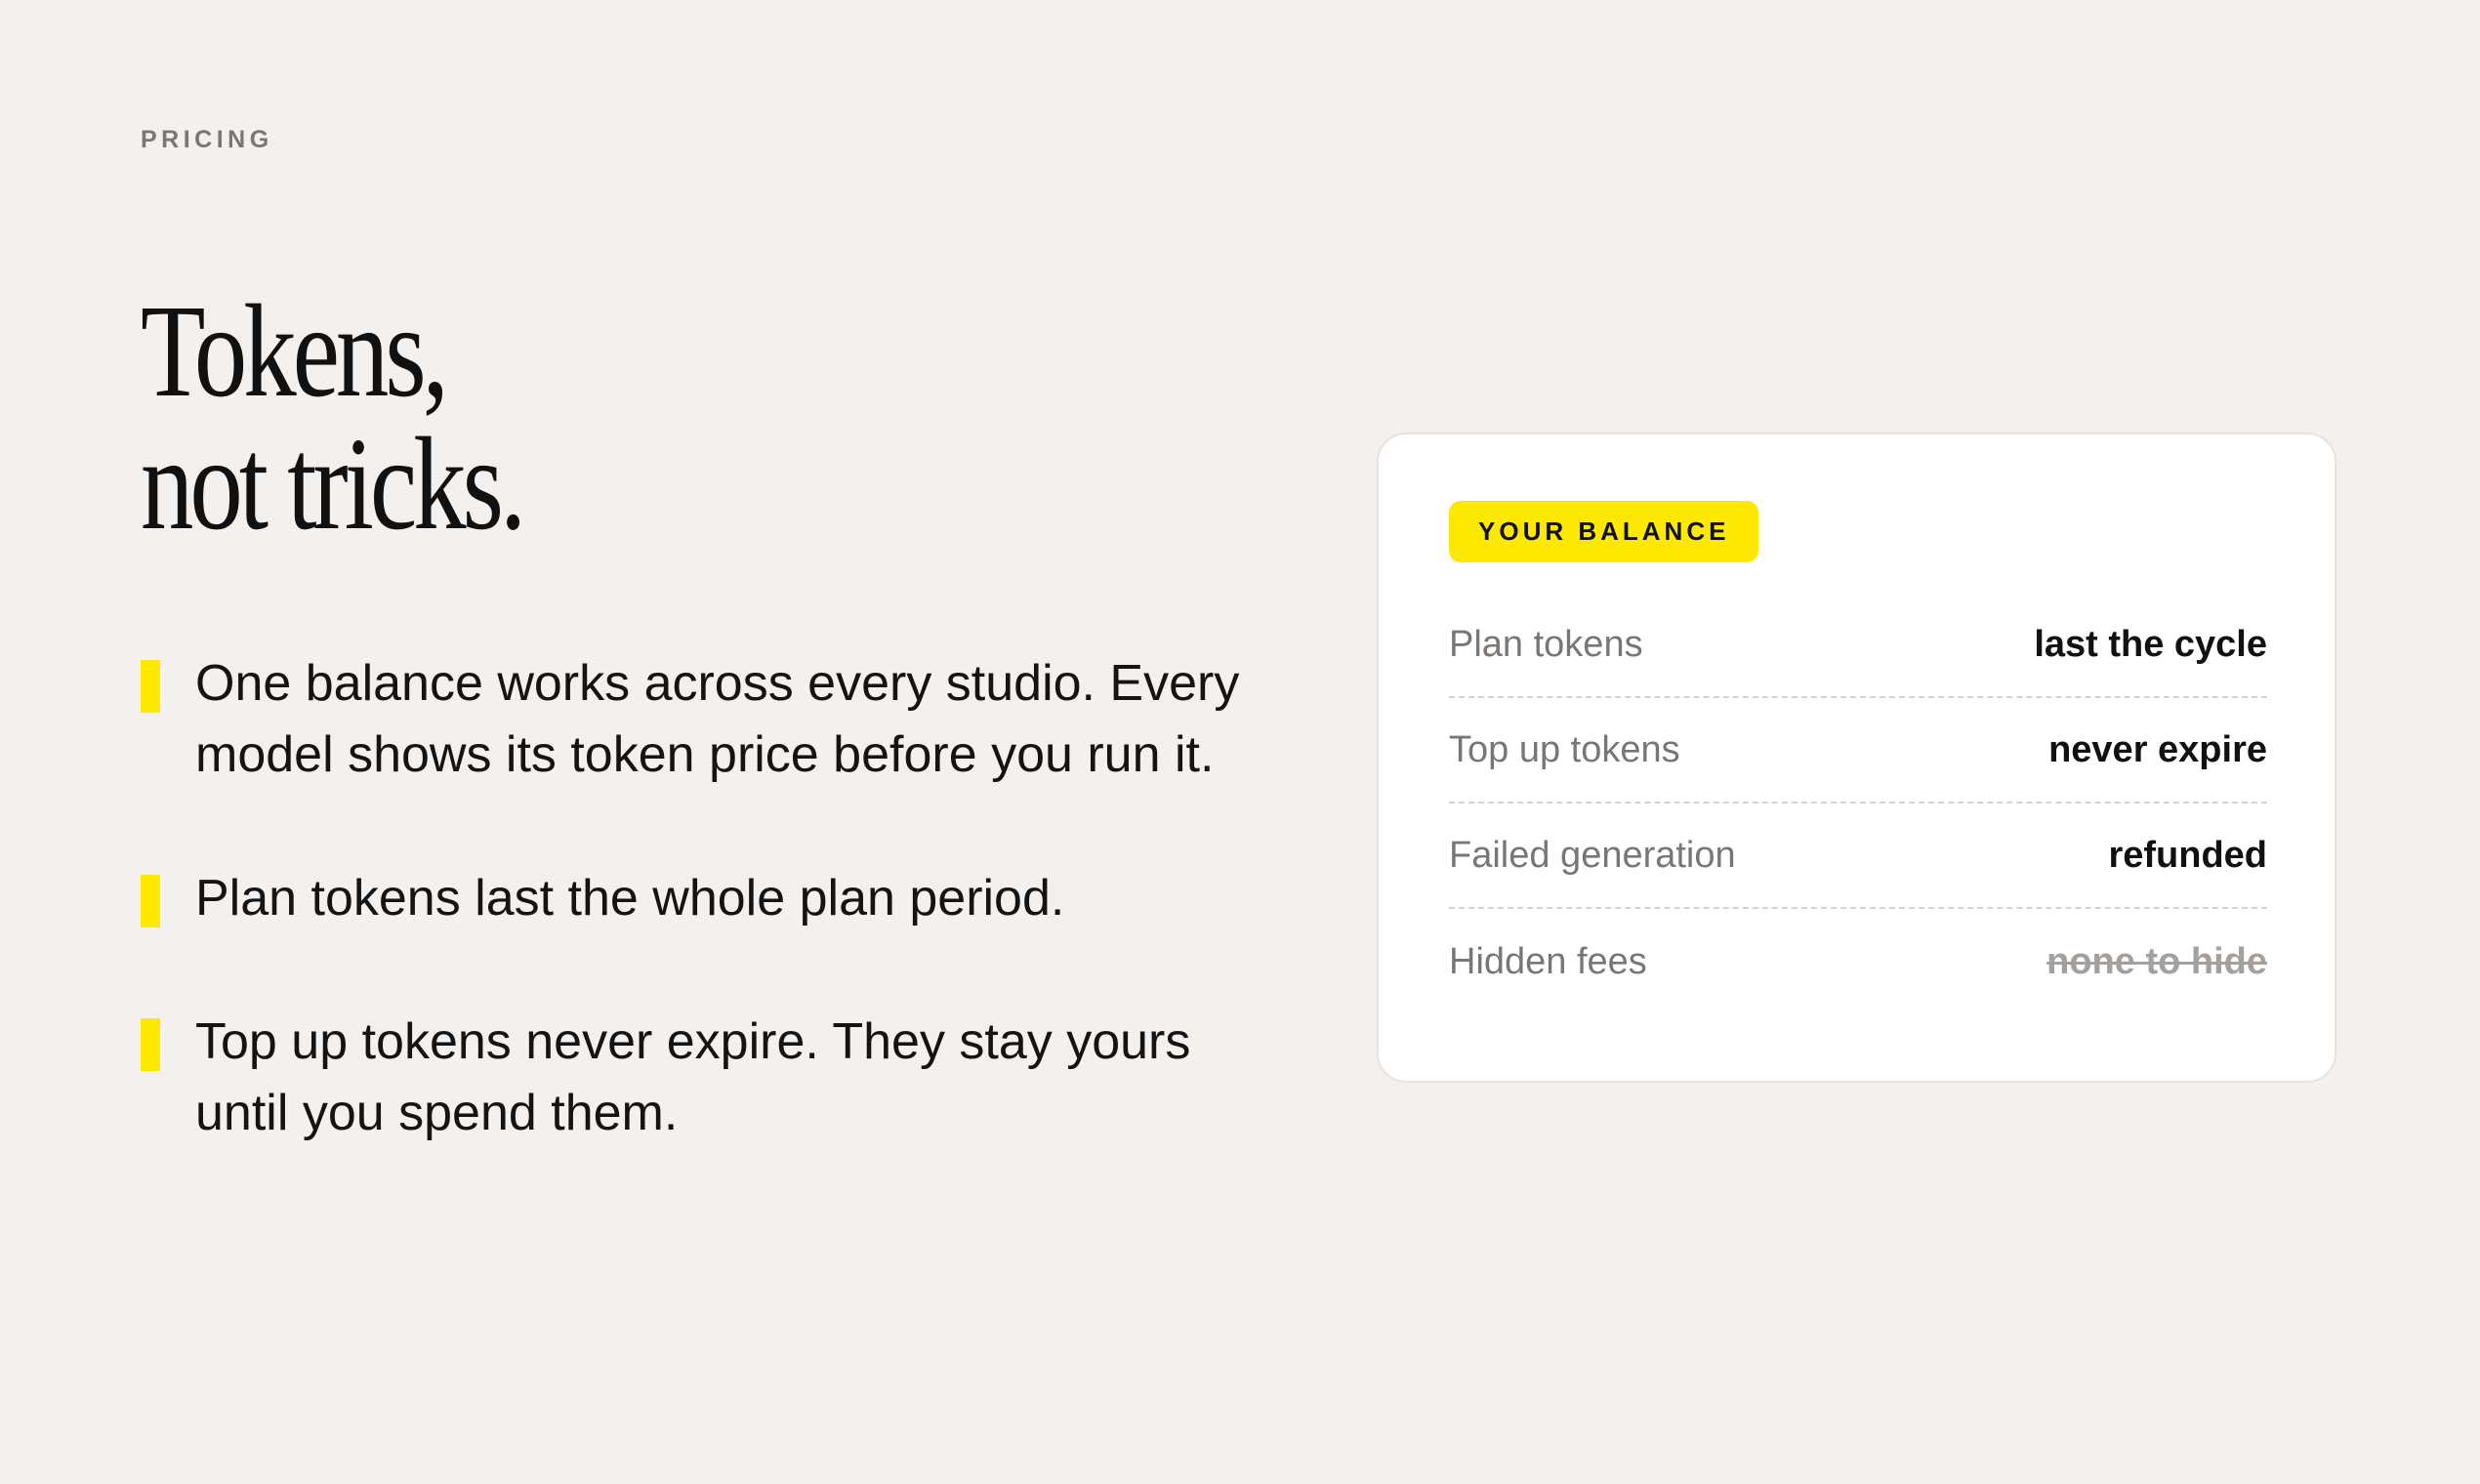  I want to click on feature-item: Plan tokens last the whole plan period., so click(692, 899).